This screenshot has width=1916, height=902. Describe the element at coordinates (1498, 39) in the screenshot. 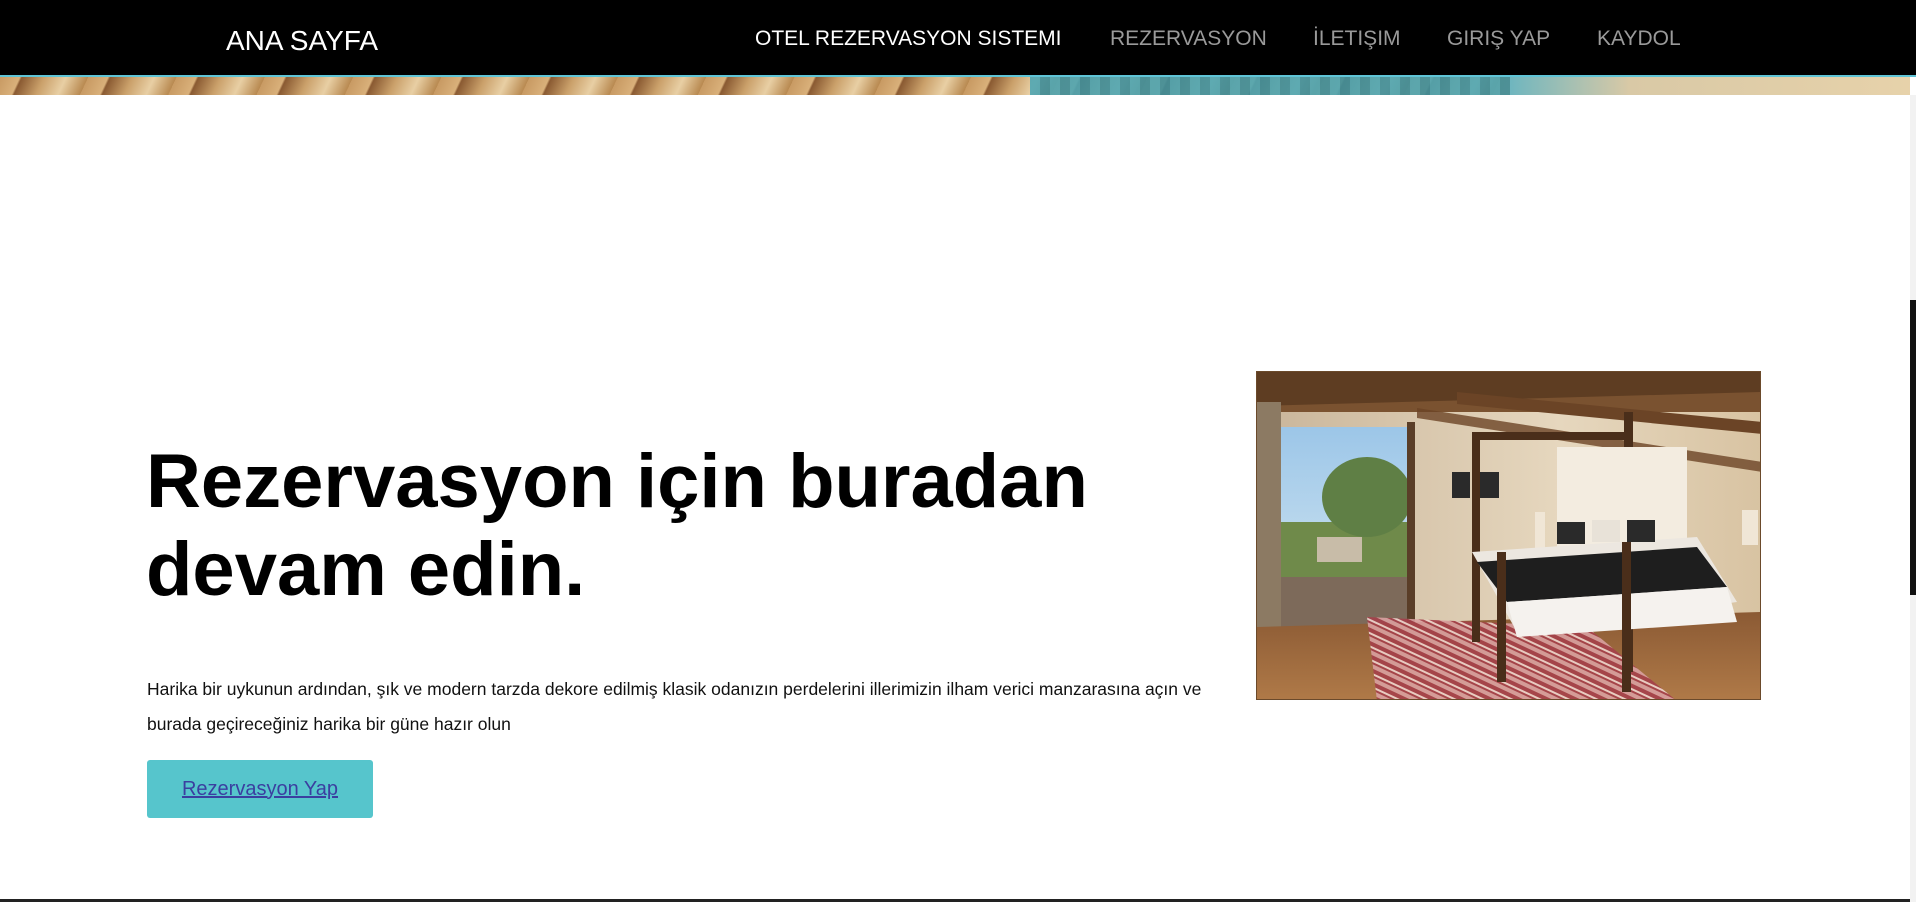

I see `nav-link-giris-yap: GIRIŞ YAP` at that location.